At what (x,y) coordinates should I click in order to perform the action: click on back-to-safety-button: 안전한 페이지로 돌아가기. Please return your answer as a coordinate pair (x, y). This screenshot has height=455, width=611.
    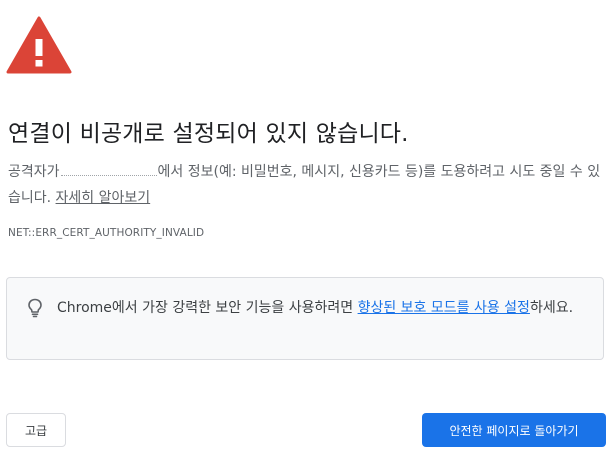
    Looking at the image, I should click on (514, 430).